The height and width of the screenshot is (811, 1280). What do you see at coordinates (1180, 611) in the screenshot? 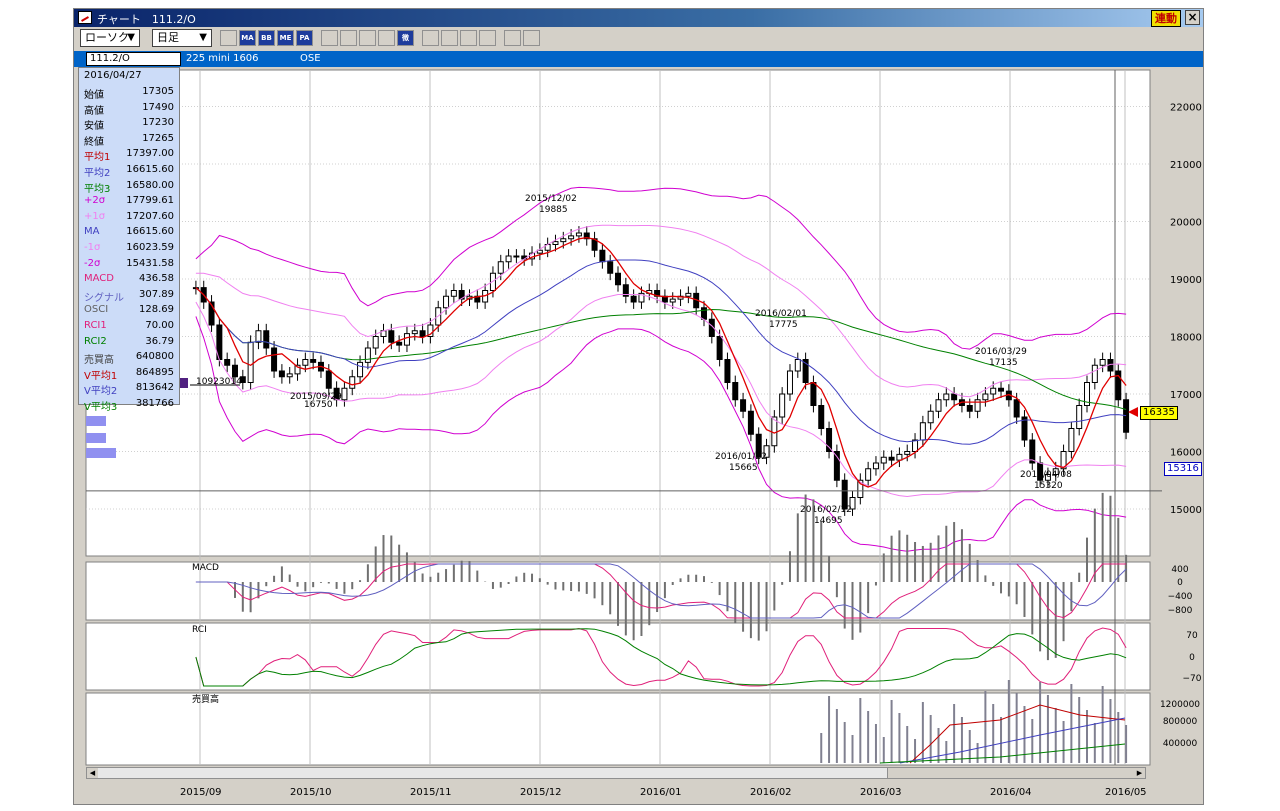
I see `macd-tick-label: −800` at bounding box center [1180, 611].